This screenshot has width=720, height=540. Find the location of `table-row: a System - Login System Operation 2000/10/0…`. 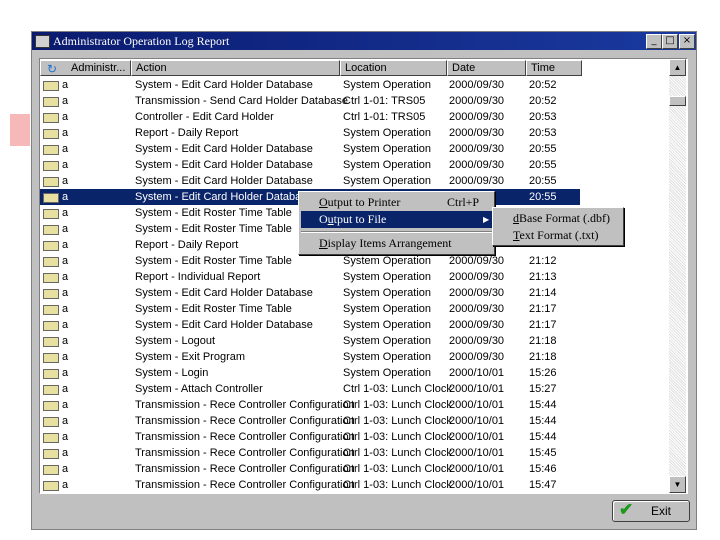

table-row: a System - Login System Operation 2000/10/0… is located at coordinates (310, 373).